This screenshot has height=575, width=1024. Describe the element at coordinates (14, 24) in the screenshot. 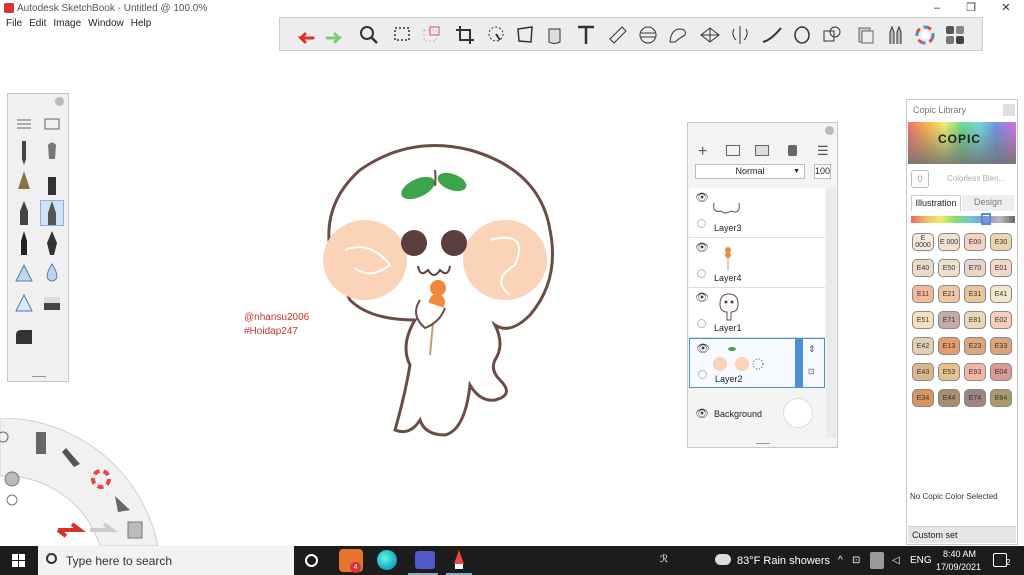

I see `menu-file: File` at that location.